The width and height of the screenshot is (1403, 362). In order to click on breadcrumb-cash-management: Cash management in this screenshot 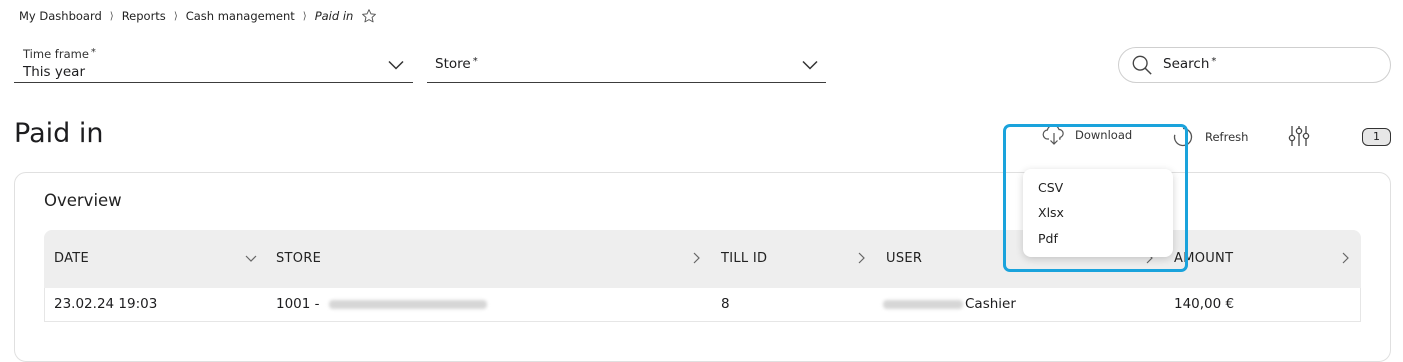, I will do `click(240, 16)`.